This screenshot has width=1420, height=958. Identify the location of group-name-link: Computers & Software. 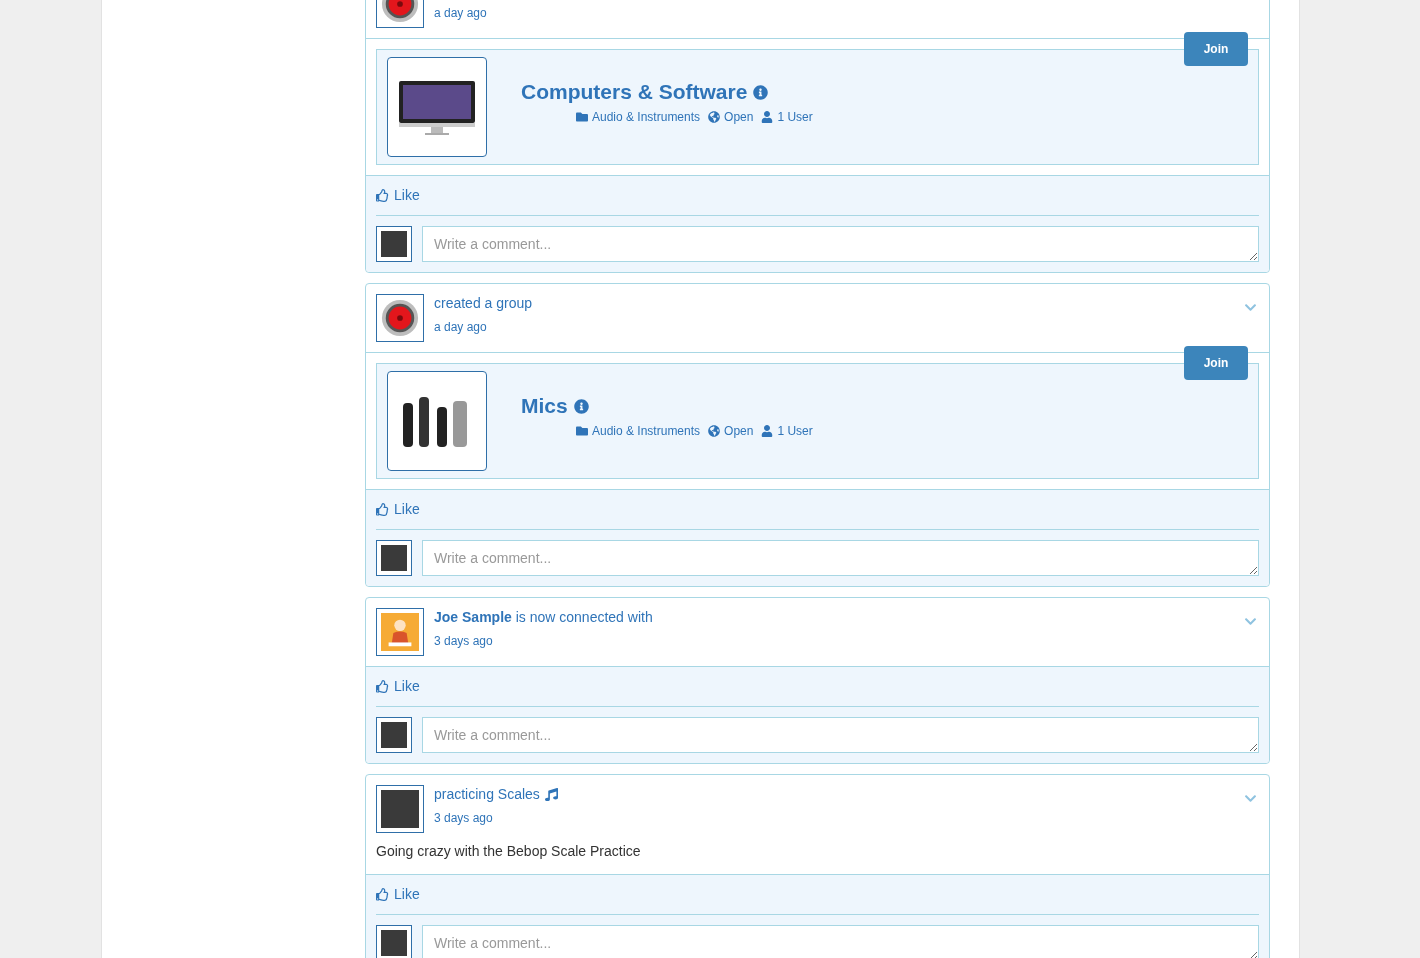
(634, 92).